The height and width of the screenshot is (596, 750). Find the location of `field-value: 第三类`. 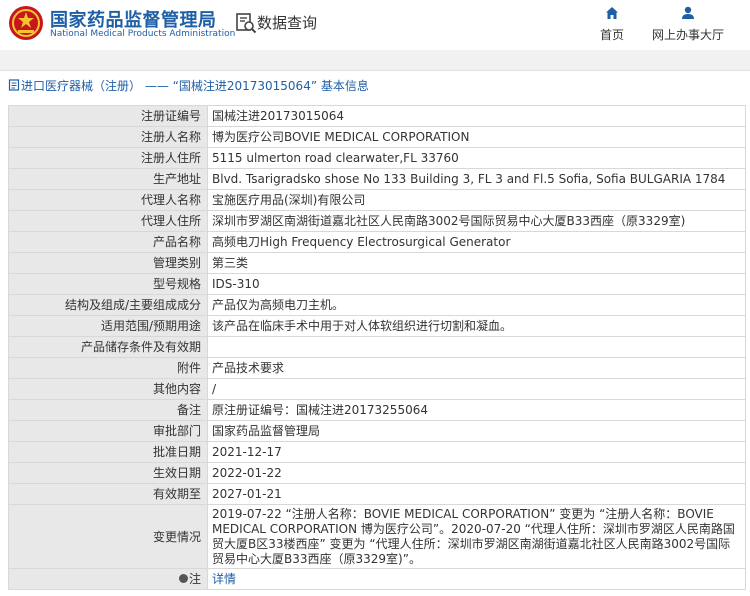

field-value: 第三类 is located at coordinates (476, 263).